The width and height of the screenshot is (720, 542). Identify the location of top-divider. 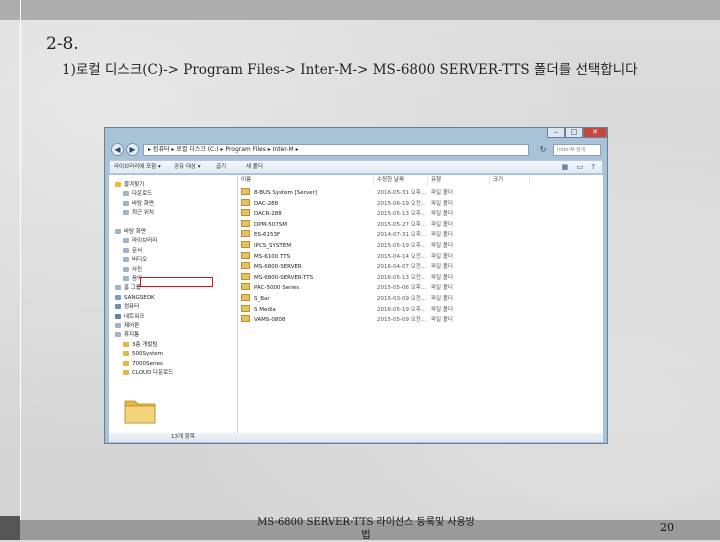
(20, 10).